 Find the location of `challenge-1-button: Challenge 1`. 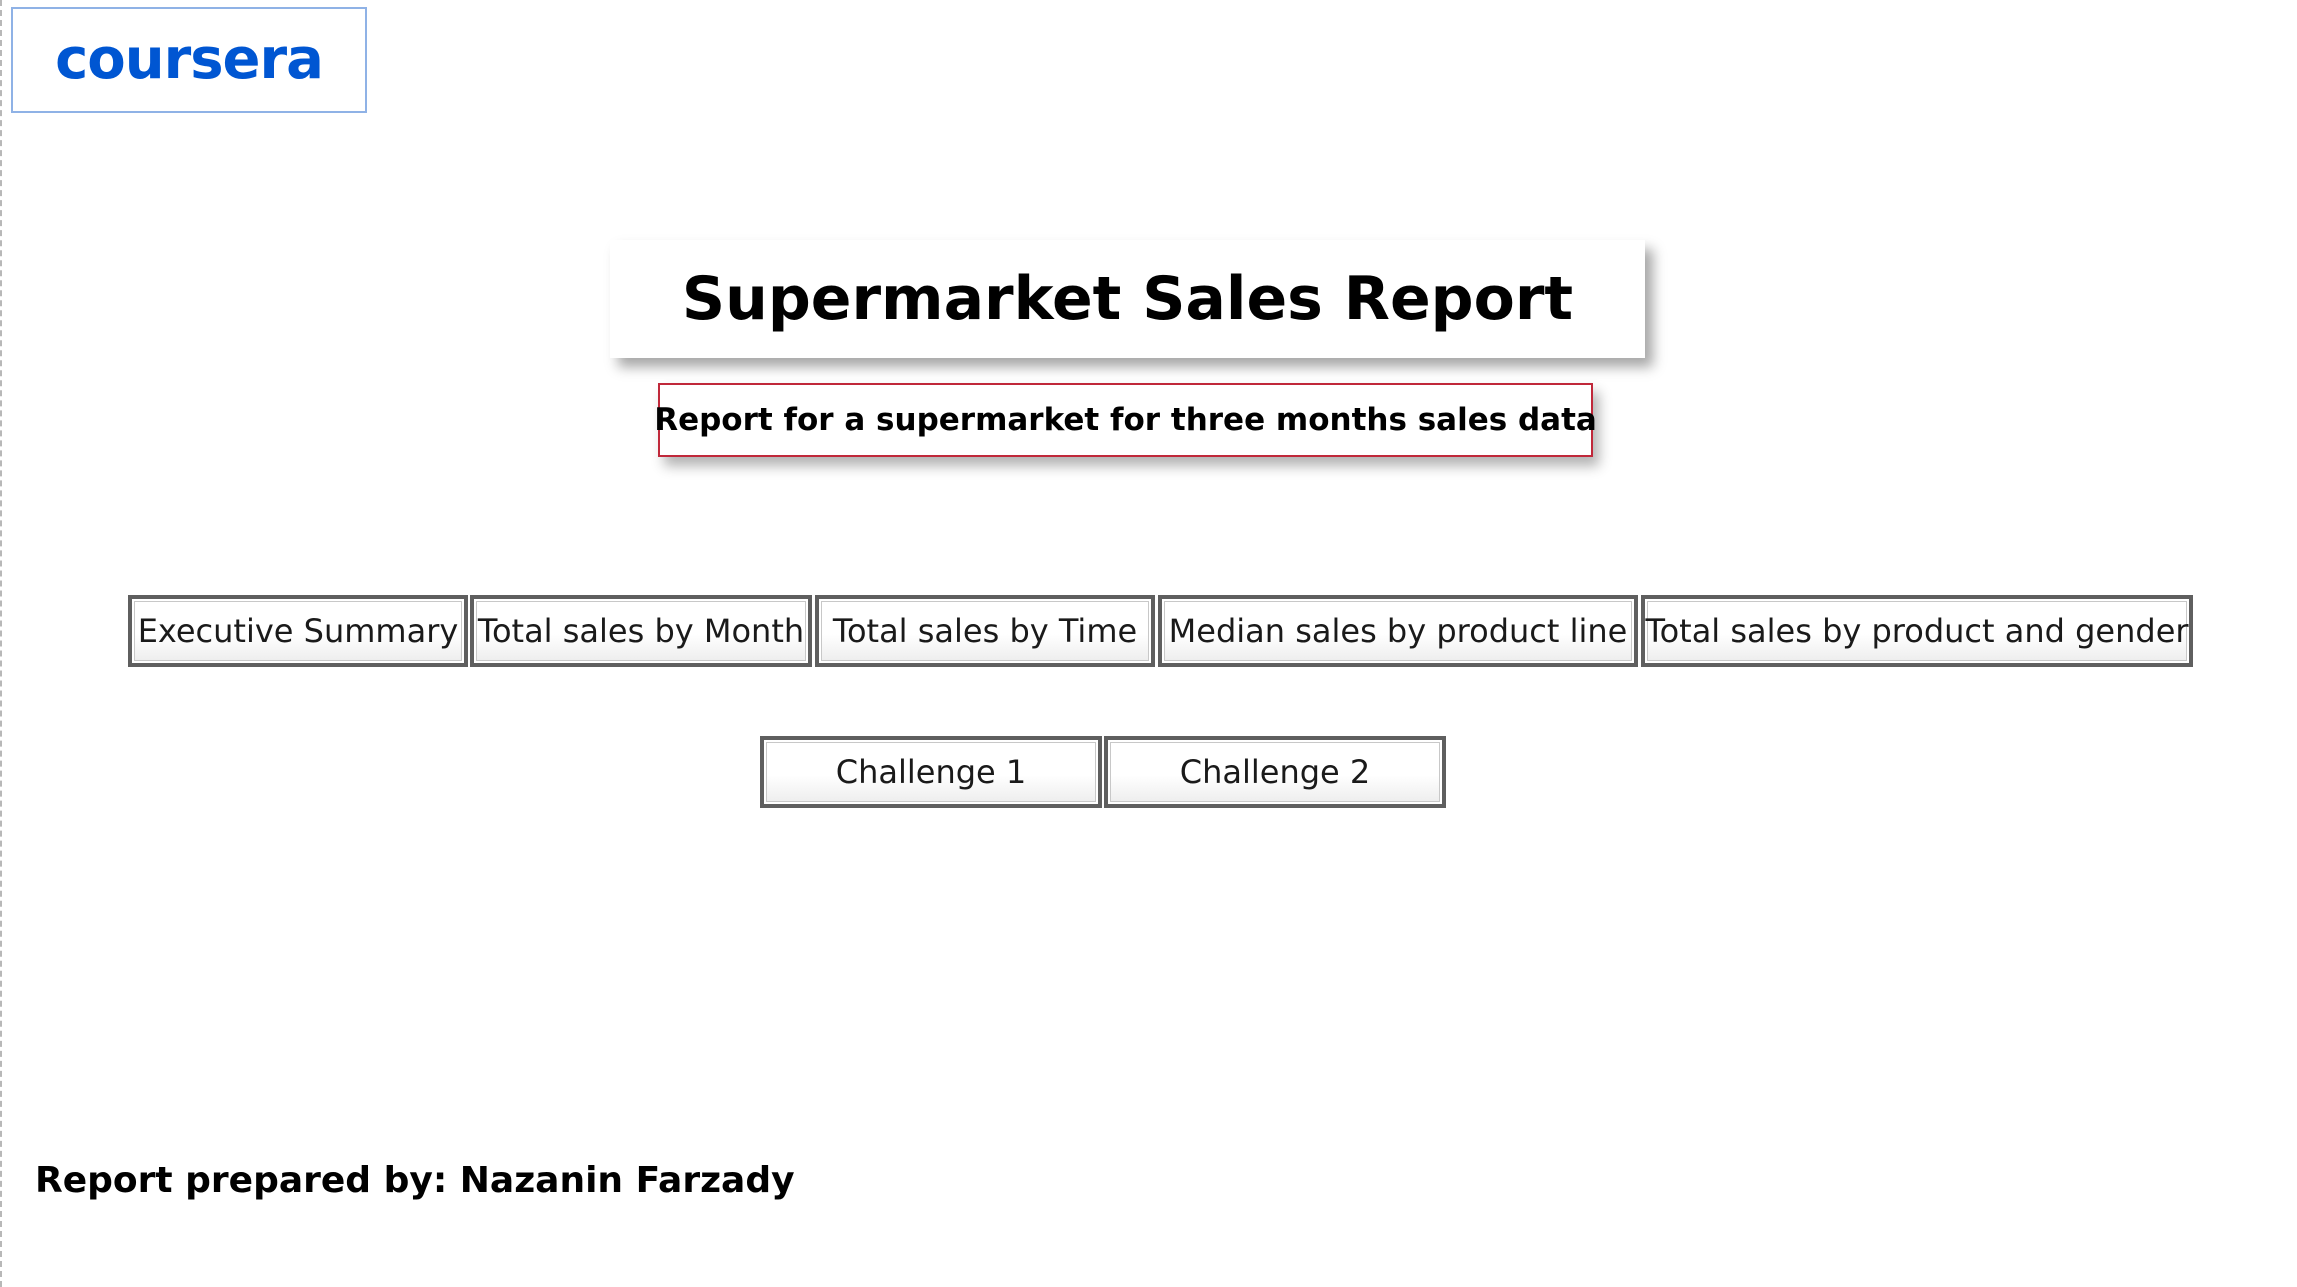

challenge-1-button: Challenge 1 is located at coordinates (931, 772).